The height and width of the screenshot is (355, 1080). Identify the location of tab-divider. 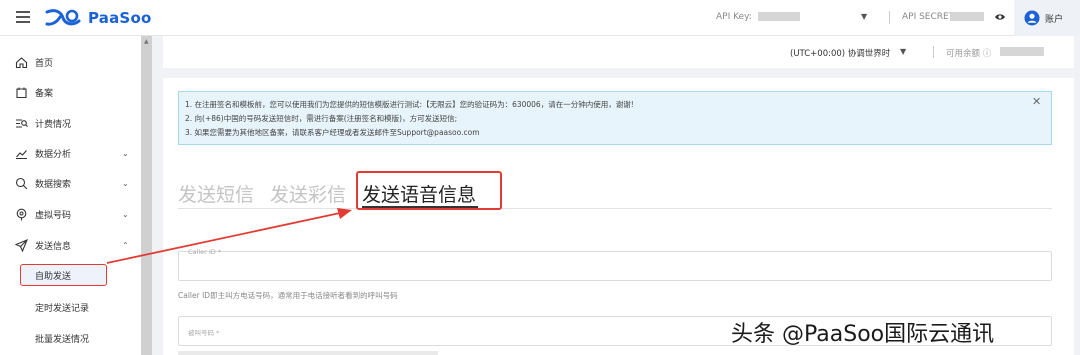
(615, 208).